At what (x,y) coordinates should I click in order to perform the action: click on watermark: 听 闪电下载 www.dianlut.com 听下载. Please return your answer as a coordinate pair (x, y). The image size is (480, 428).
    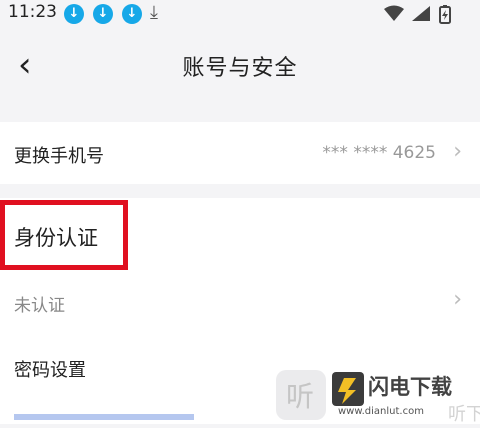
    Looking at the image, I should click on (376, 396).